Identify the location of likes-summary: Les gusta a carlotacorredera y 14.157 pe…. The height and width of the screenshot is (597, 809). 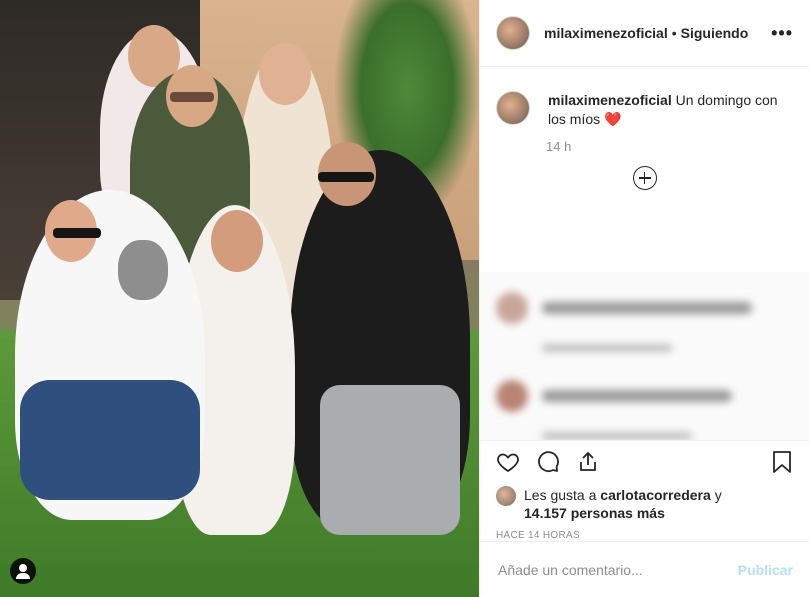
(644, 502).